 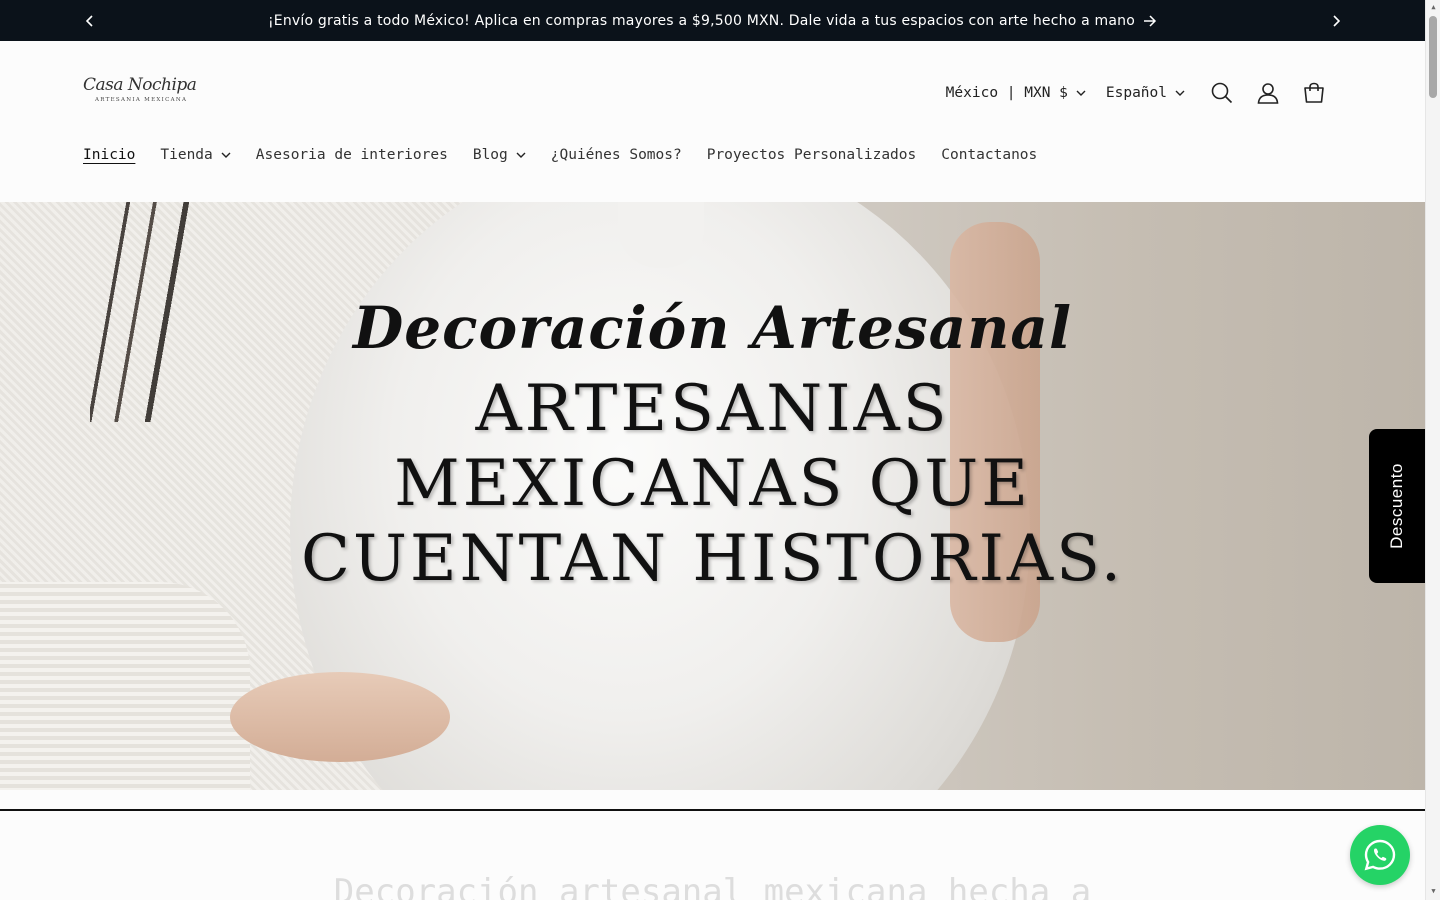 I want to click on header-utilities: México | MXN $ Español, so click(x=1141, y=93).